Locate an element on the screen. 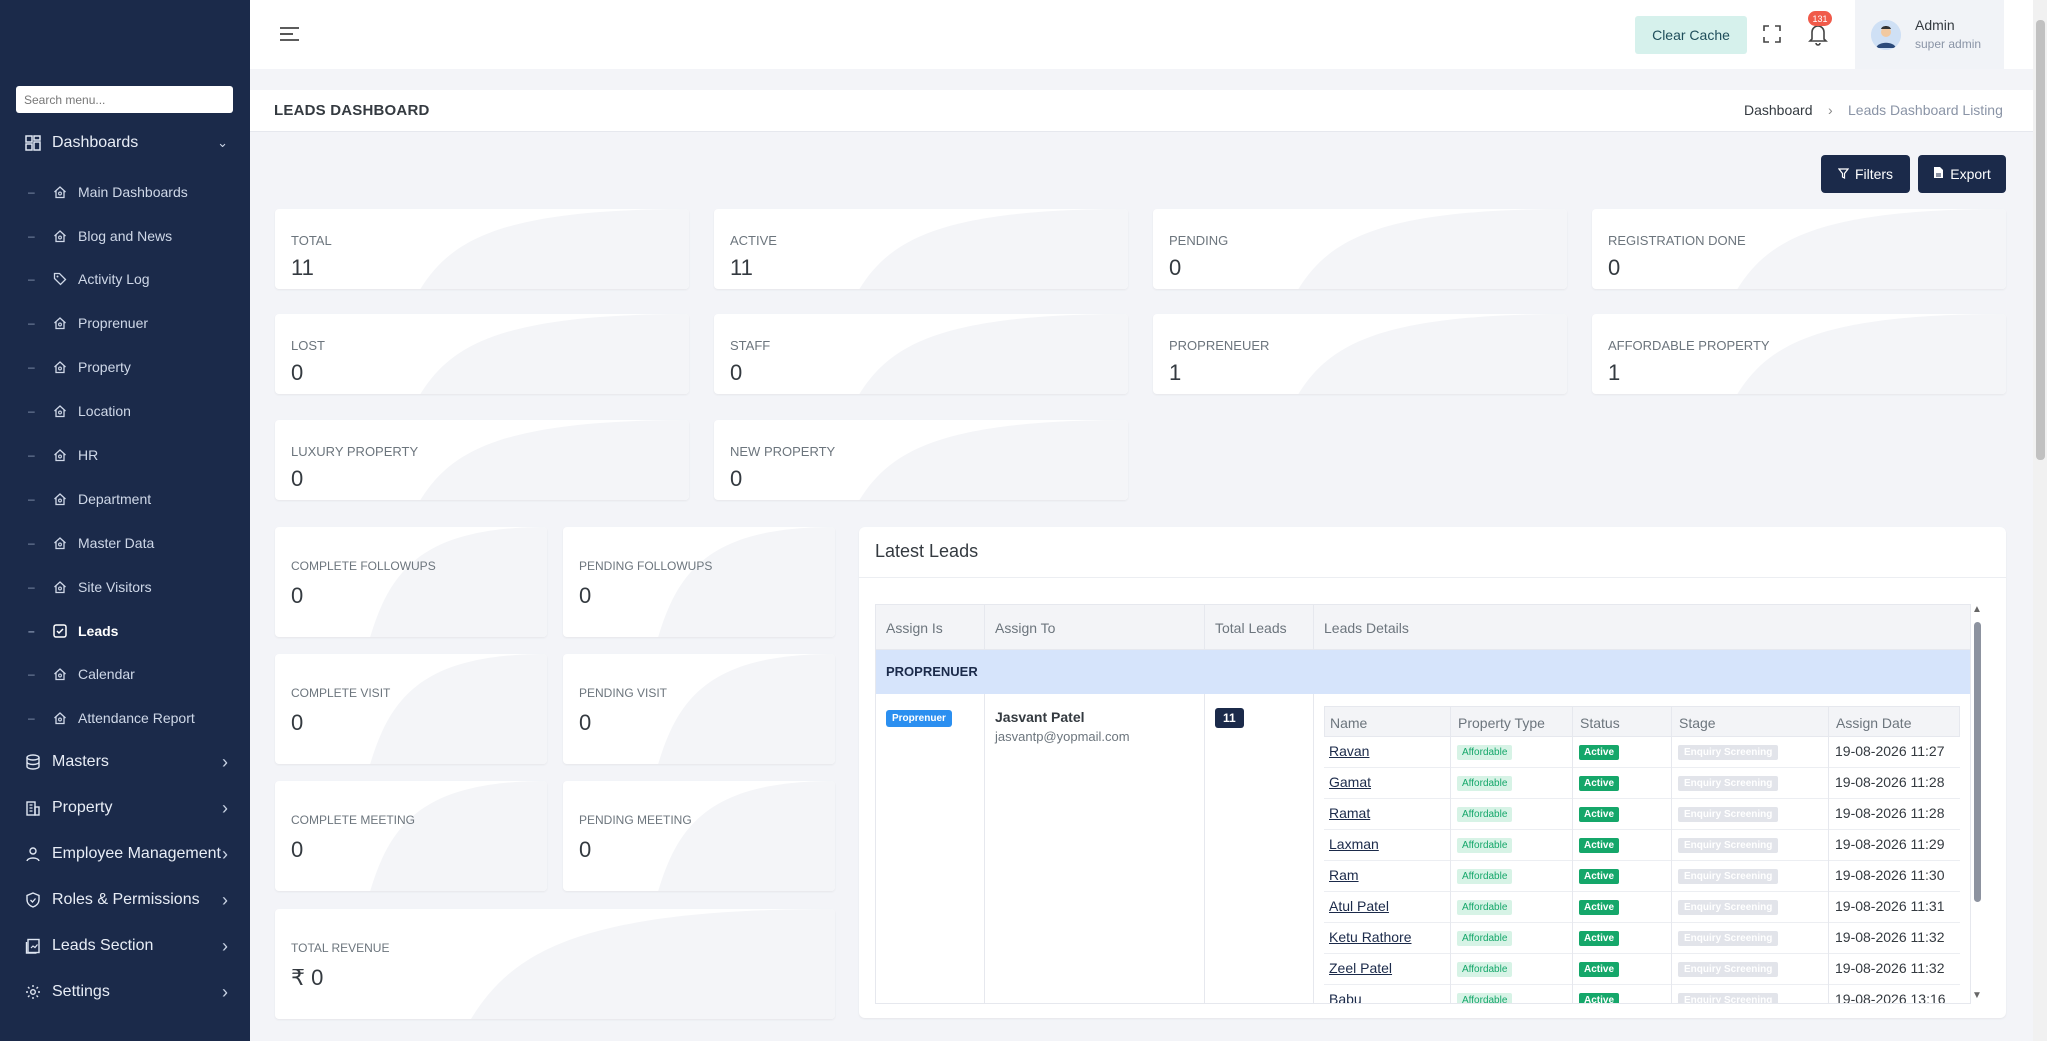 This screenshot has width=2047, height=1041. nav-group-roles-and-permissions: Roles & Permissions › is located at coordinates (125, 900).